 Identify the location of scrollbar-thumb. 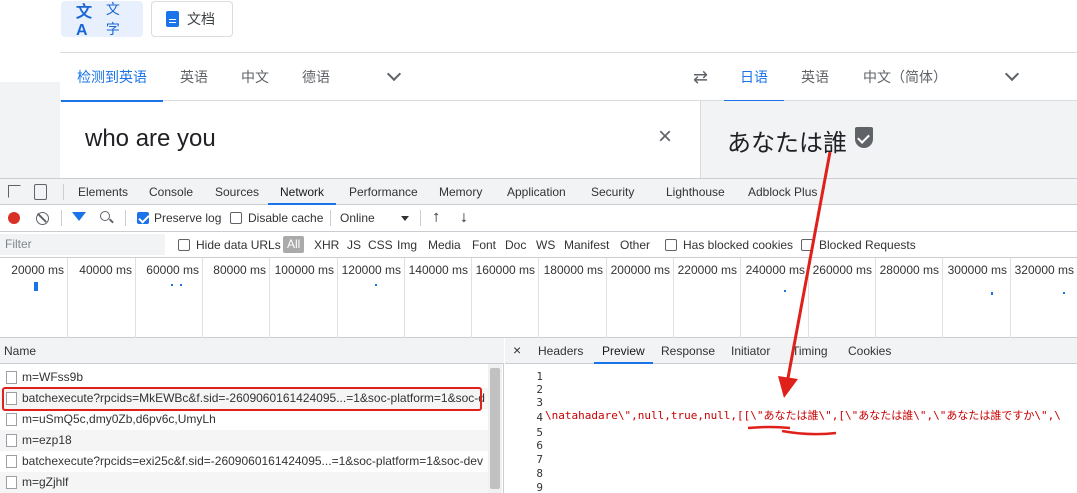
(495, 428).